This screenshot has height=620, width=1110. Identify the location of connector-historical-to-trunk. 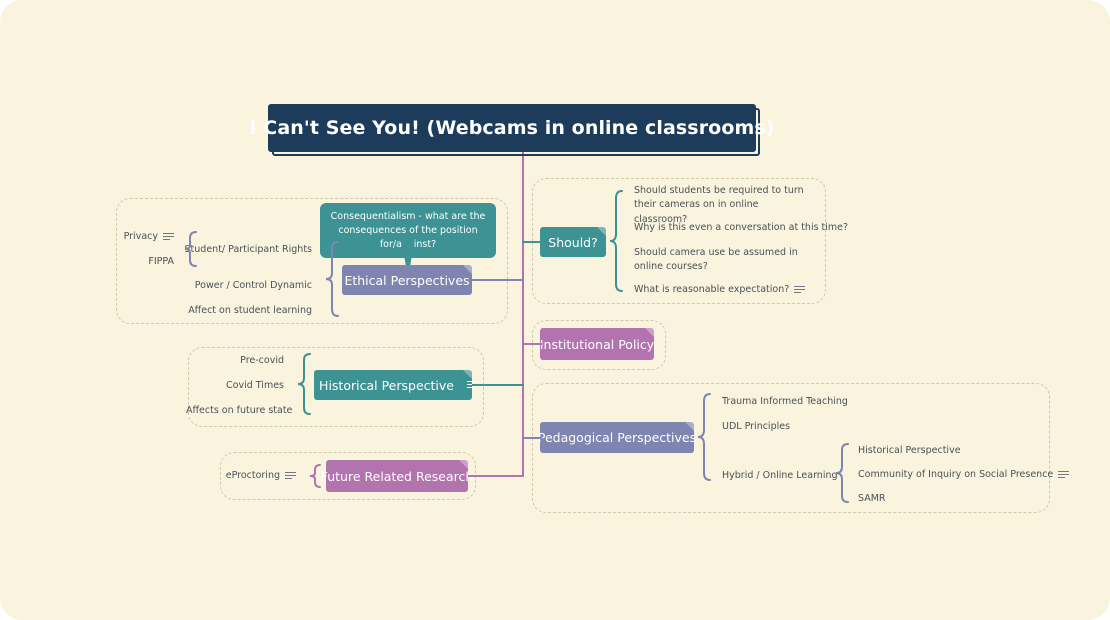
(498, 385).